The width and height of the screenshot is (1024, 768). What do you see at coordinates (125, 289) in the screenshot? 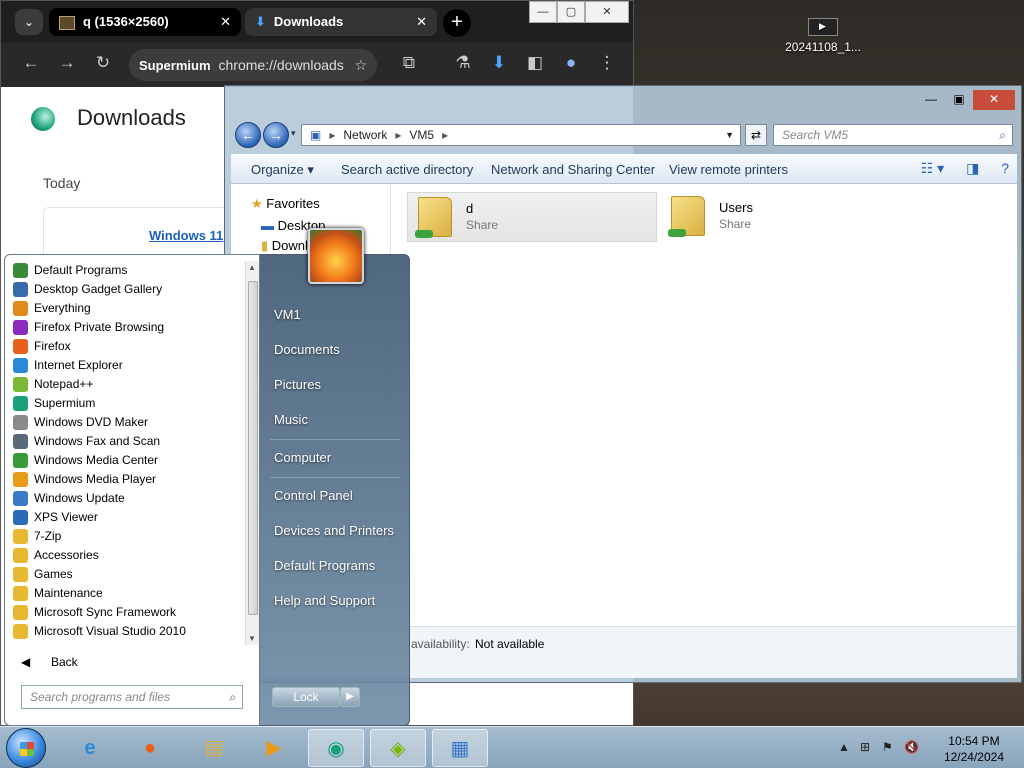
I see `program-item: Desktop Gadget Gallery` at bounding box center [125, 289].